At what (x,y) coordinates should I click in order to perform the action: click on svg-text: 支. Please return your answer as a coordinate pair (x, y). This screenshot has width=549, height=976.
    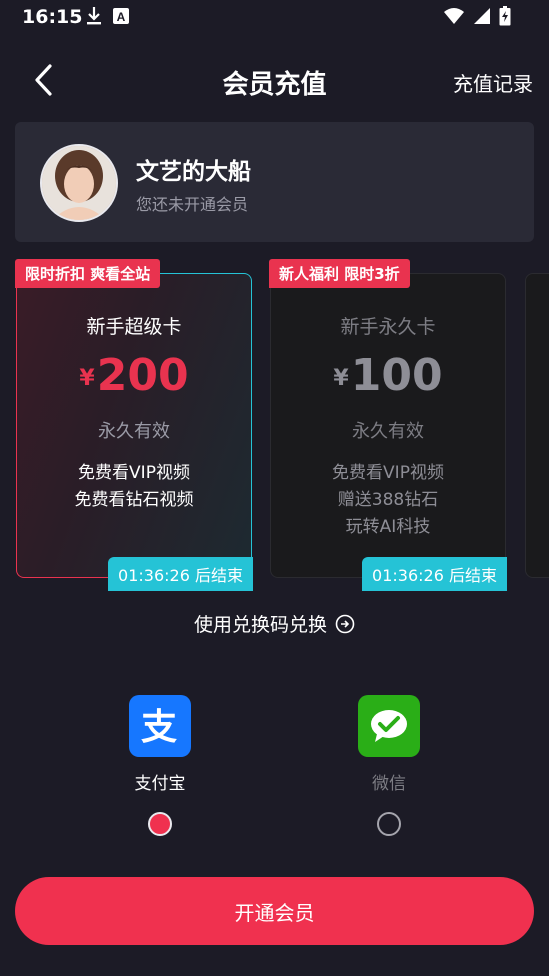
    Looking at the image, I should click on (159, 727).